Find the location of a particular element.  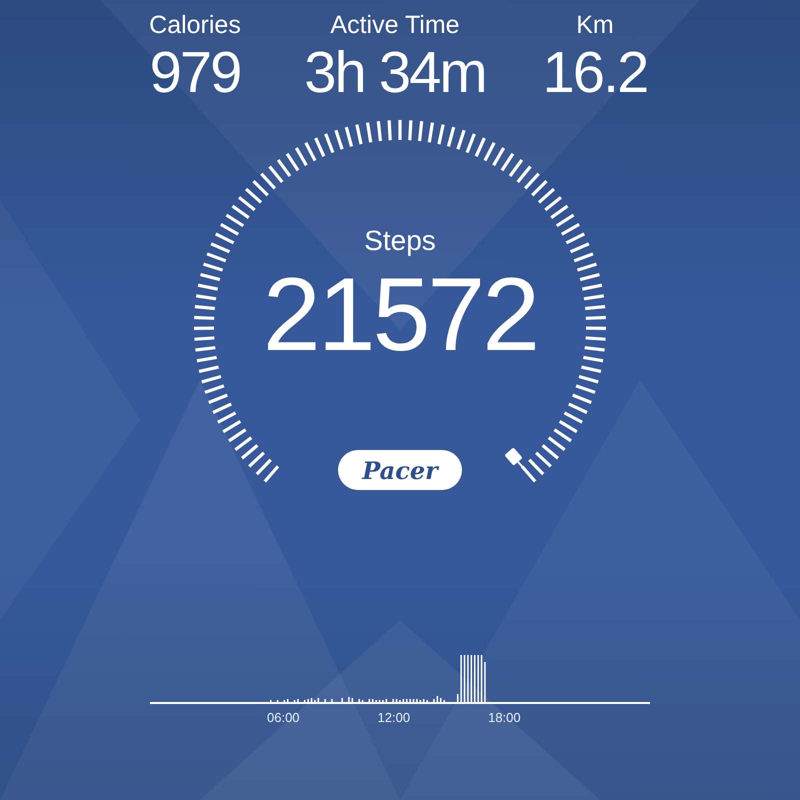

steps-count: 21572 is located at coordinates (400, 315).